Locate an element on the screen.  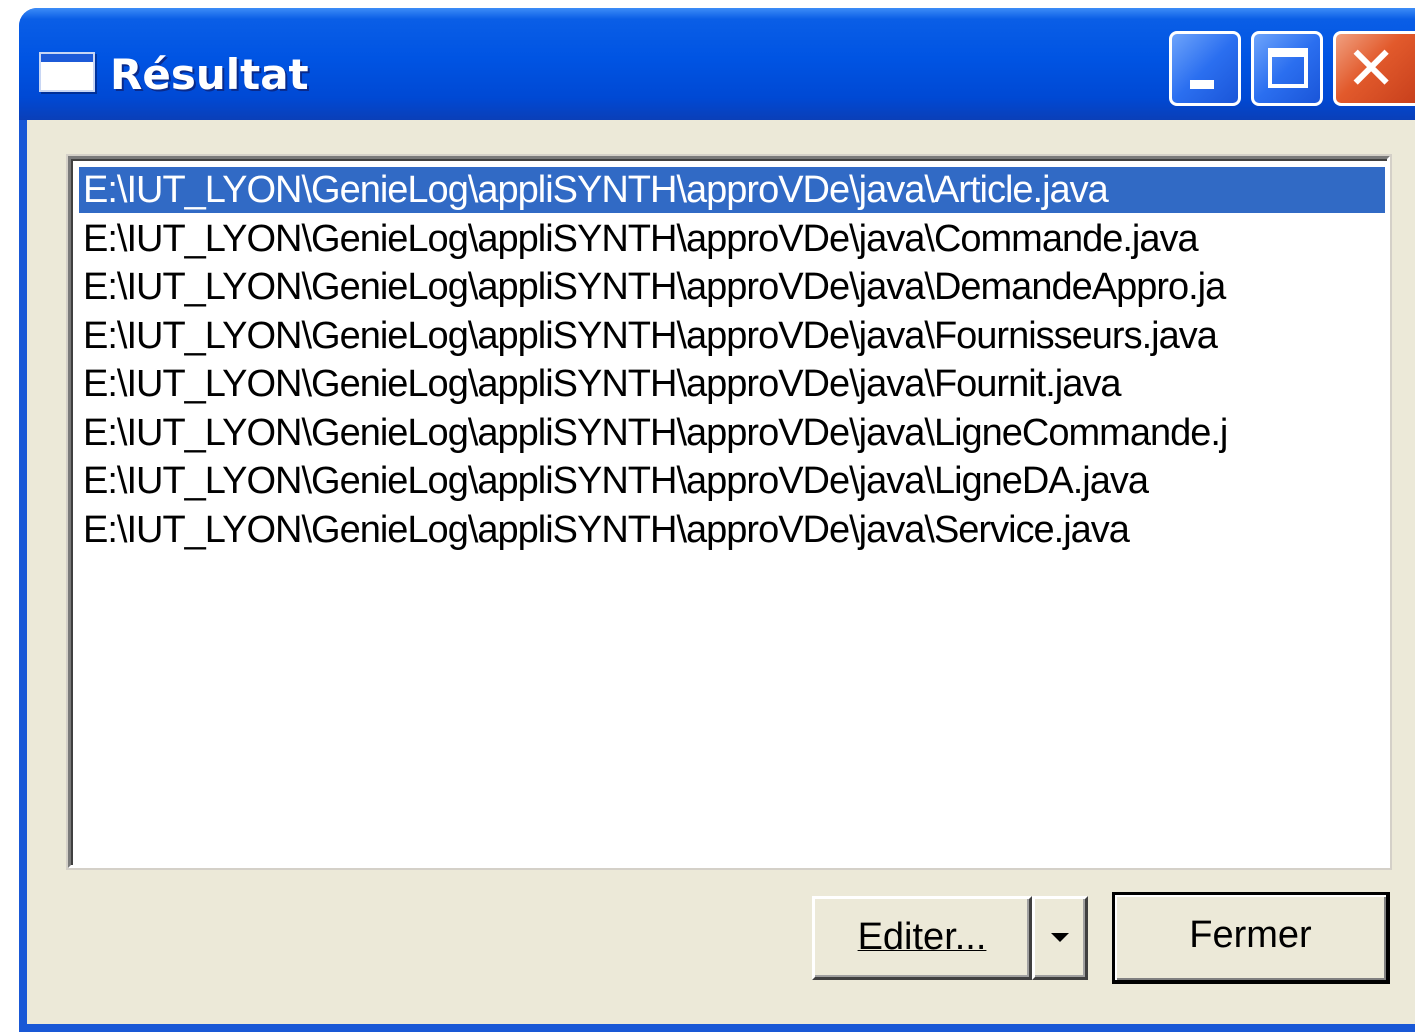
window-title: Résultat is located at coordinates (209, 74).